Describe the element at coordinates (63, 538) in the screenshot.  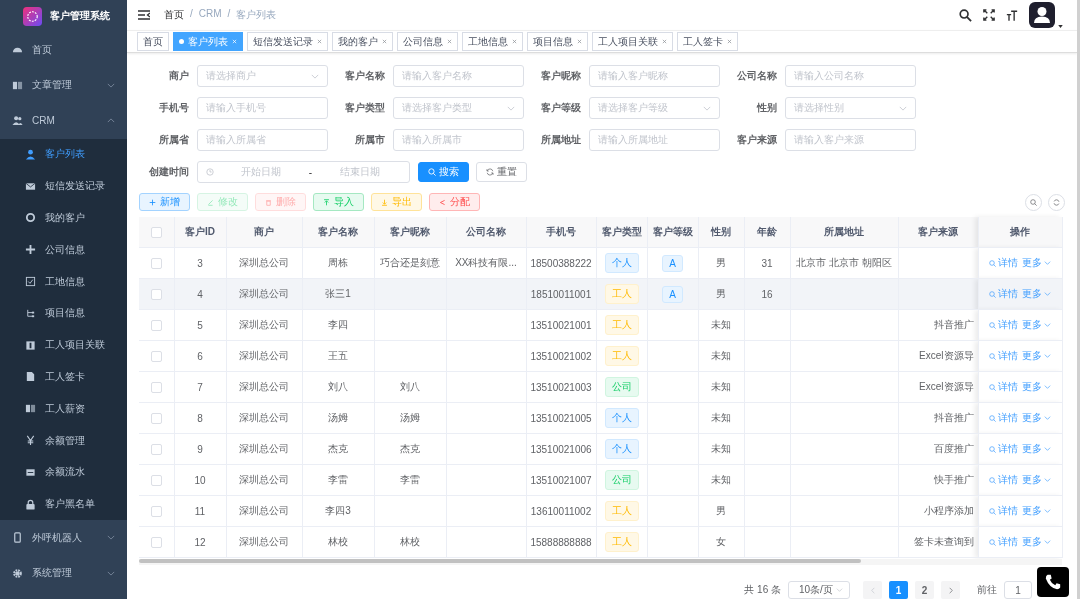
I see `menu-item: 外呼机器人` at that location.